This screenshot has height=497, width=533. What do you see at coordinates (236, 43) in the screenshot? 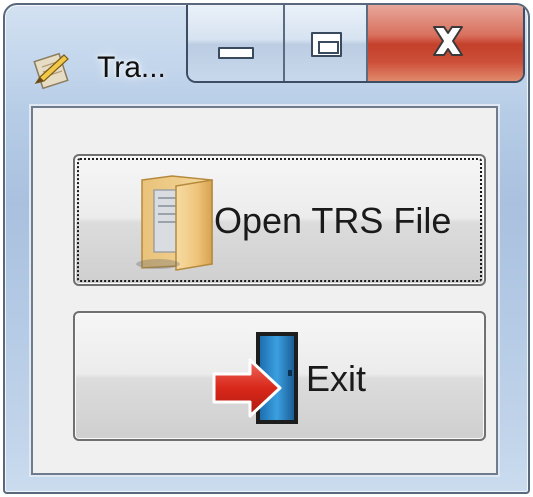
I see `minimize-button` at bounding box center [236, 43].